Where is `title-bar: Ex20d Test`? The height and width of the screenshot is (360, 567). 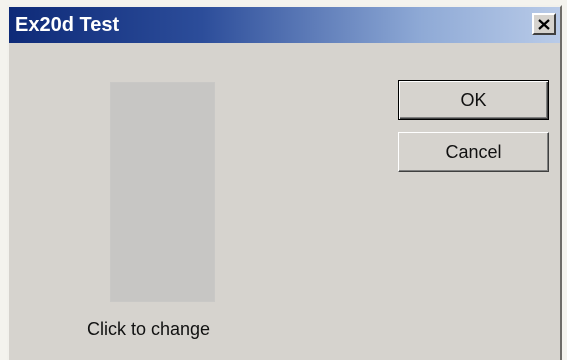 title-bar: Ex20d Test is located at coordinates (284, 25).